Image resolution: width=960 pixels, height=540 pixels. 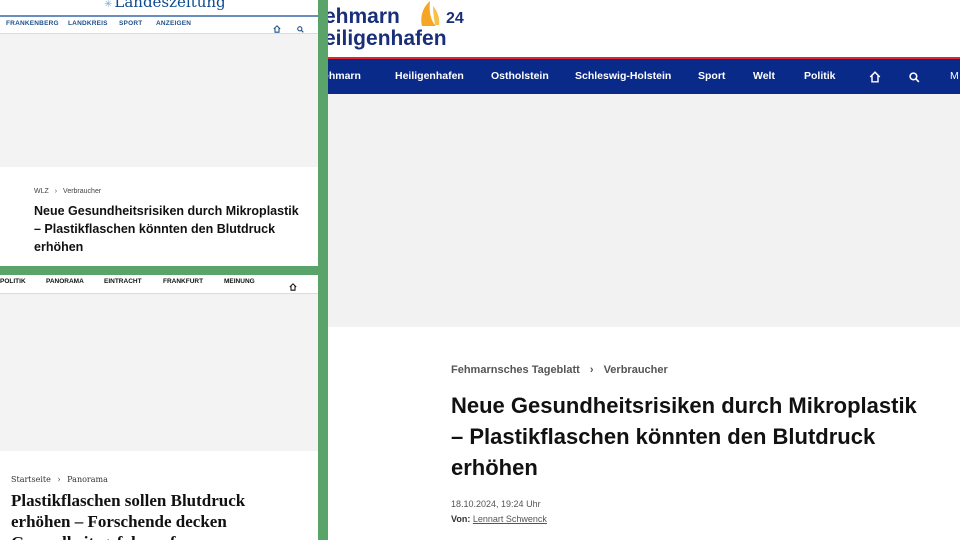 I want to click on breadcrumb: Fehmarnsches Tageblatt › Verbraucher, so click(x=559, y=370).